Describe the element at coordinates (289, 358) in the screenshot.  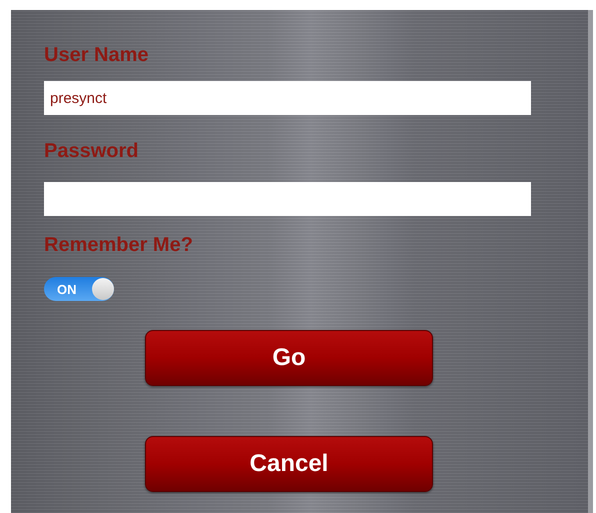
I see `go-button: Go` at that location.